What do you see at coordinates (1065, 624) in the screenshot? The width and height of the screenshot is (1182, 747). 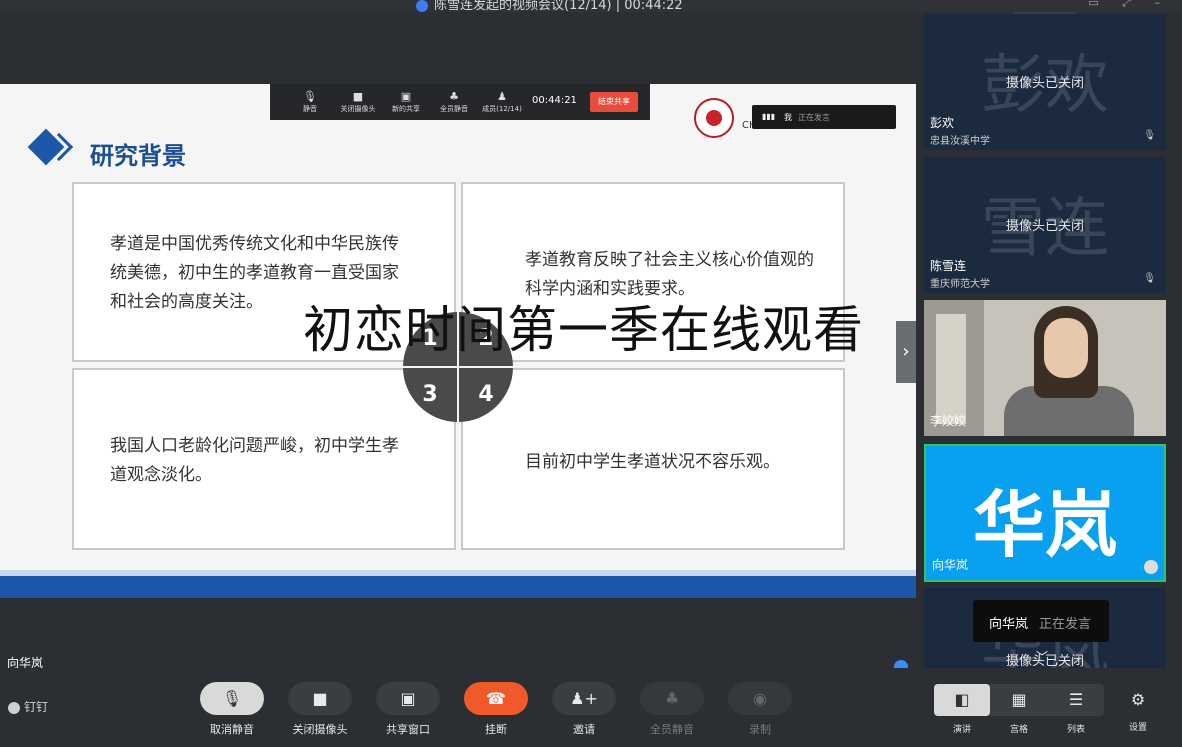 I see `speaker-status: 正在发言` at bounding box center [1065, 624].